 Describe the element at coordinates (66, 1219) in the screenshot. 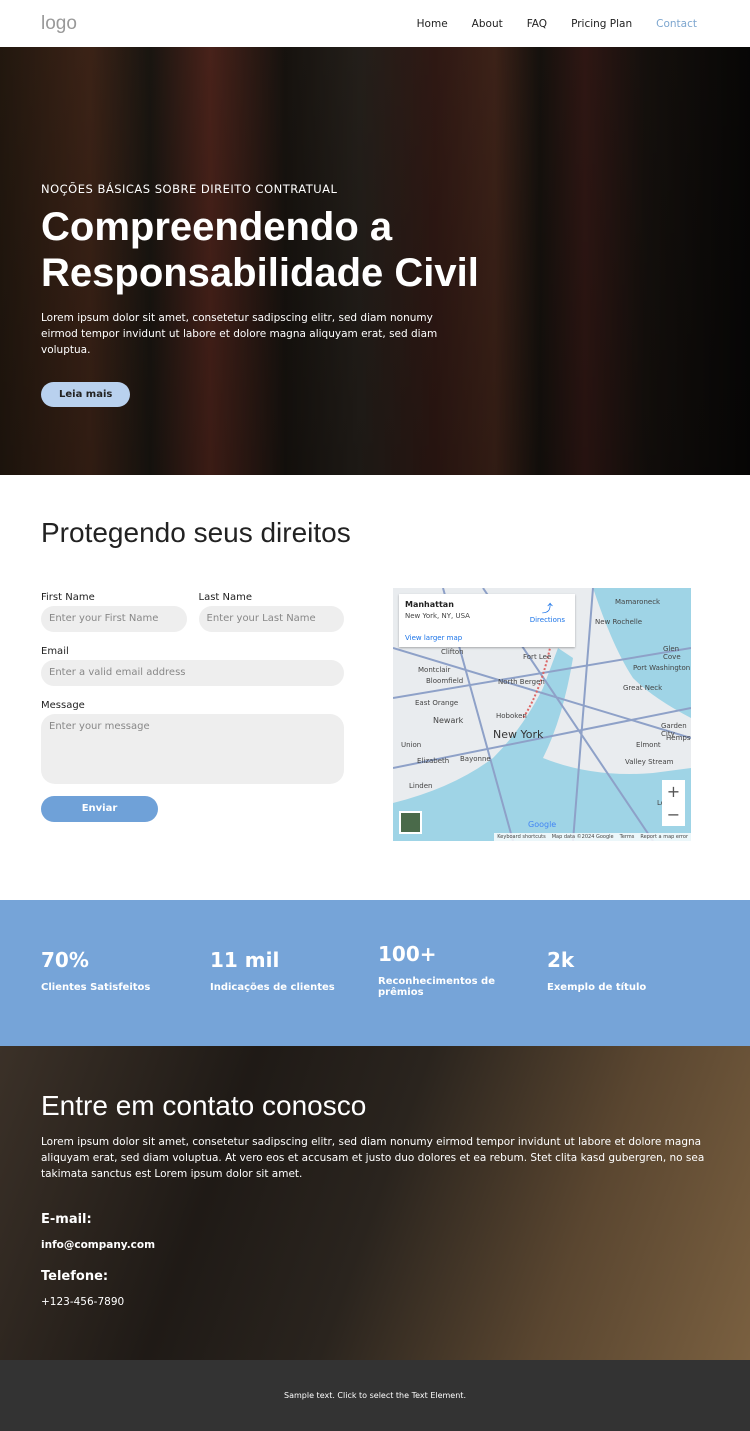

I see `email-heading: E-mail:` at that location.